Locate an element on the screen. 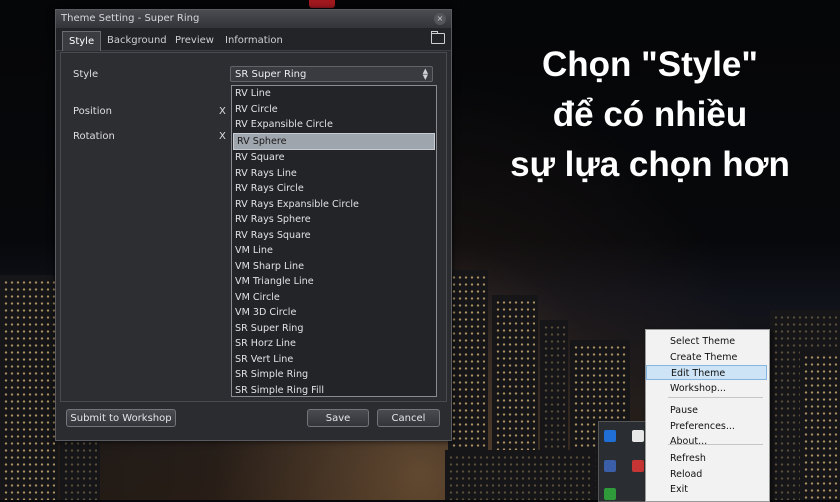  red-light is located at coordinates (322, 4).